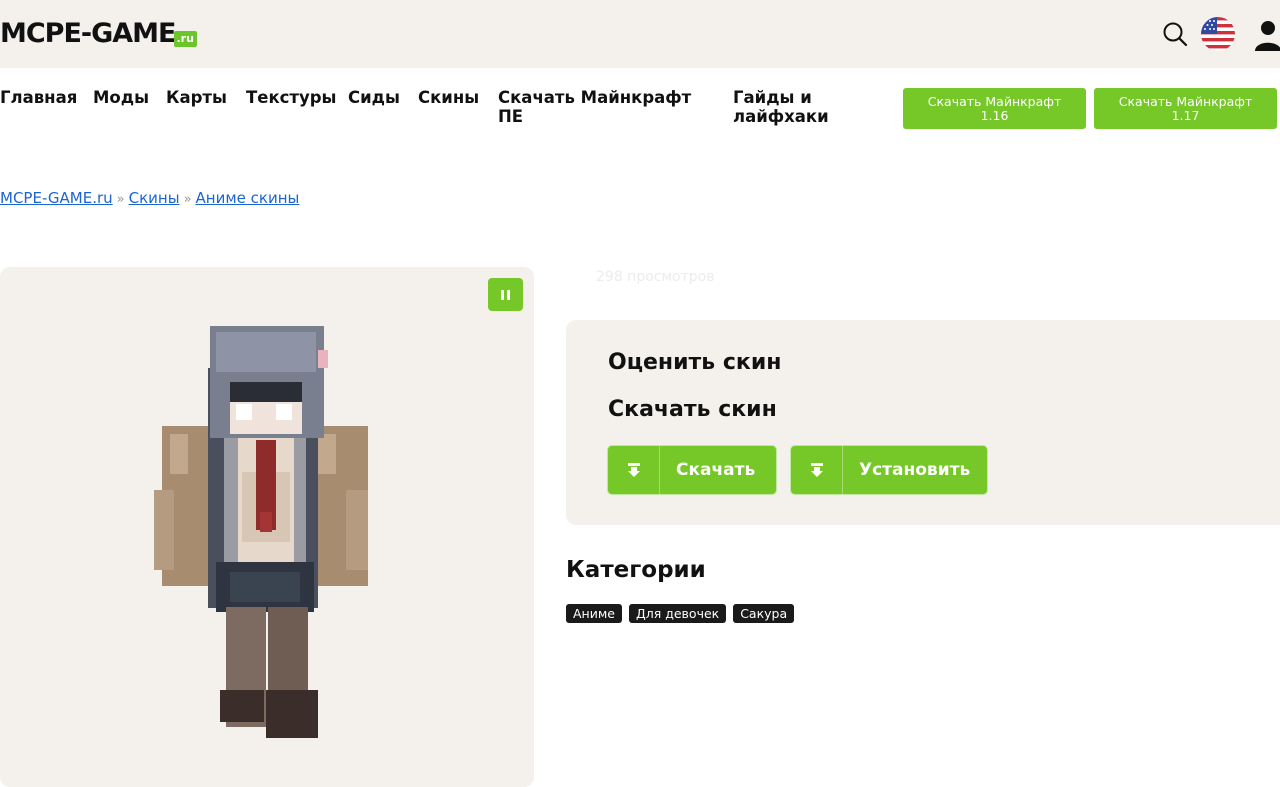 This screenshot has width=1280, height=787. What do you see at coordinates (88, 33) in the screenshot?
I see `logo-text: MCPE-GAME` at bounding box center [88, 33].